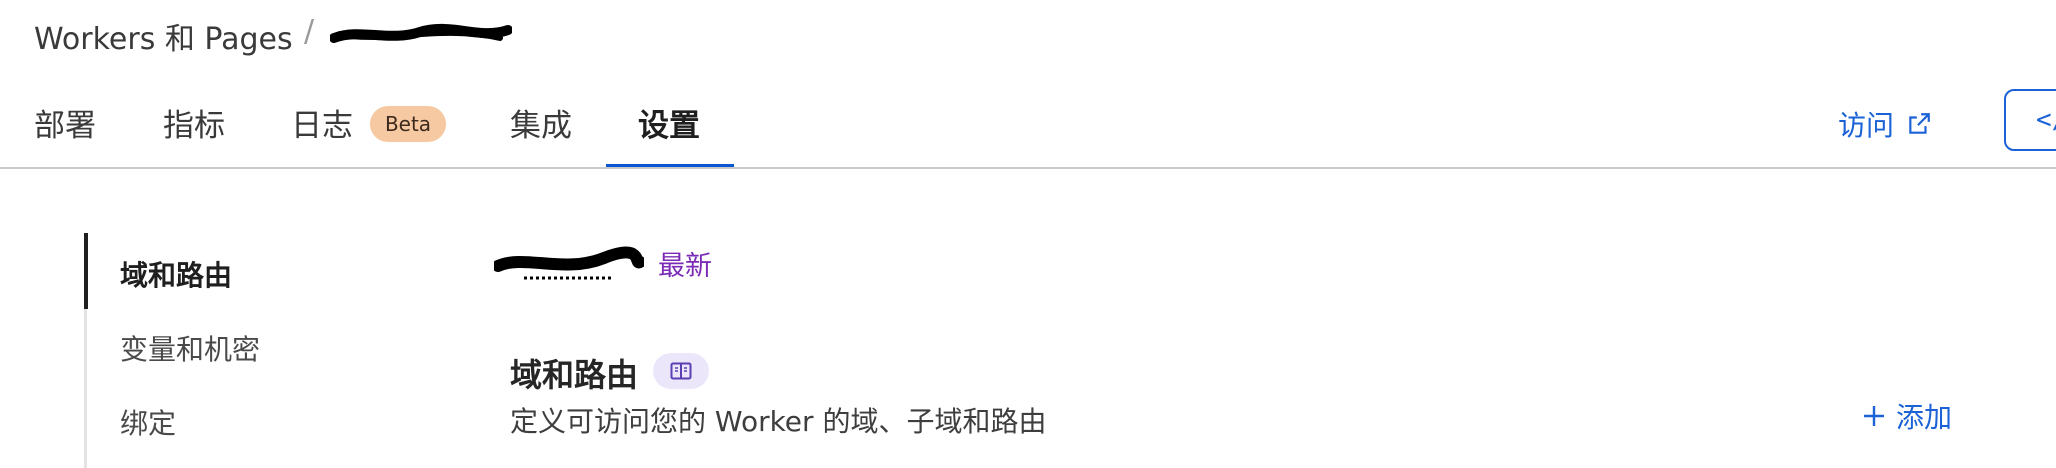  I want to click on breadcrumb-root: Workers 和 Pages, so click(163, 36).